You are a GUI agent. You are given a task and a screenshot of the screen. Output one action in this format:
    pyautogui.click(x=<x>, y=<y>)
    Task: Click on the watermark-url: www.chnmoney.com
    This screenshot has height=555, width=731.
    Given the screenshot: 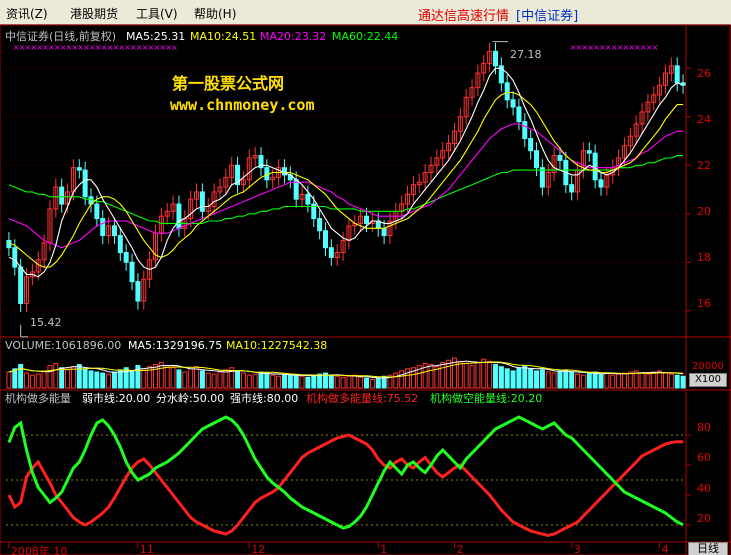 What is the action you would take?
    pyautogui.click(x=242, y=105)
    